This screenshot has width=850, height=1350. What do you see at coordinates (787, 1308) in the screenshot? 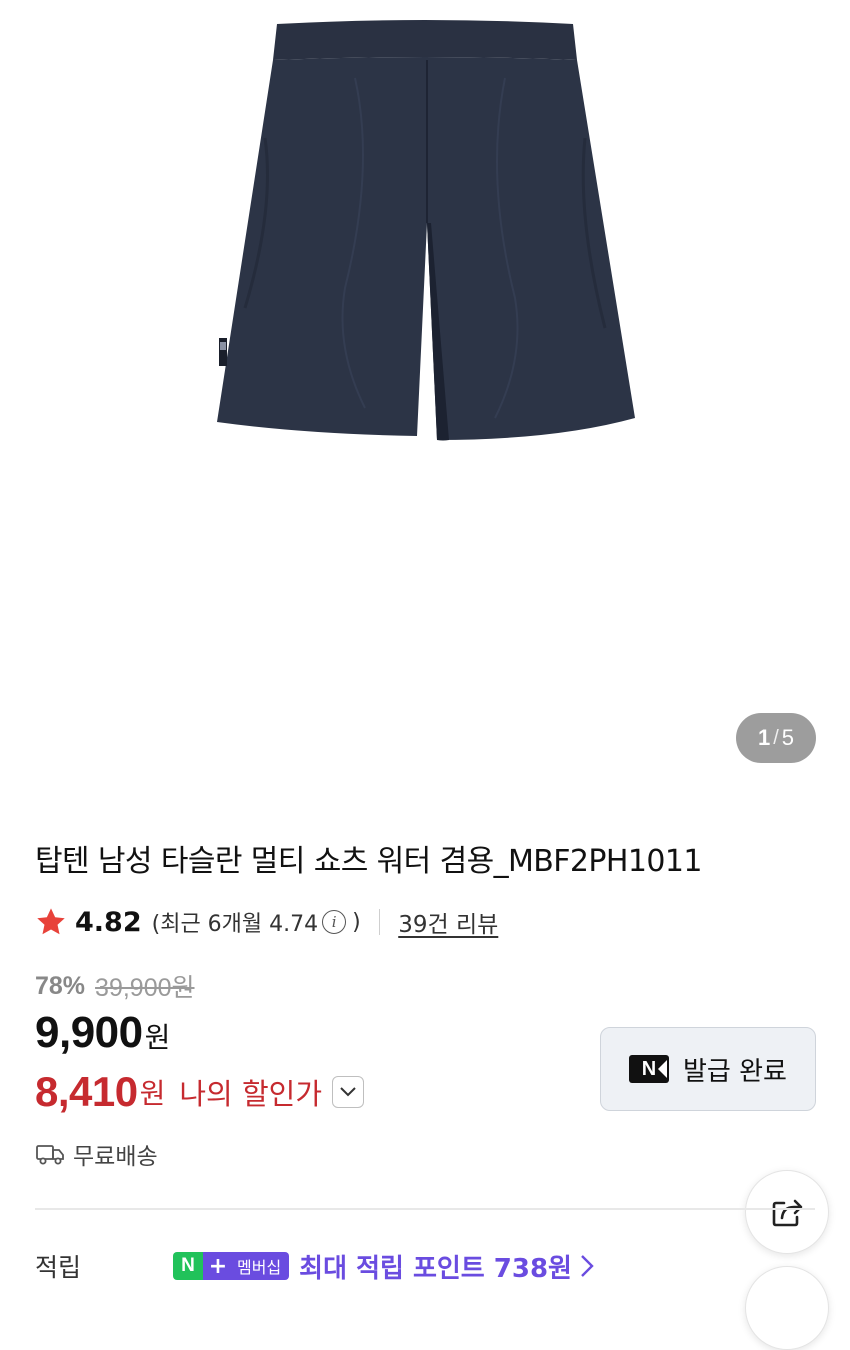
I see `floating-button` at bounding box center [787, 1308].